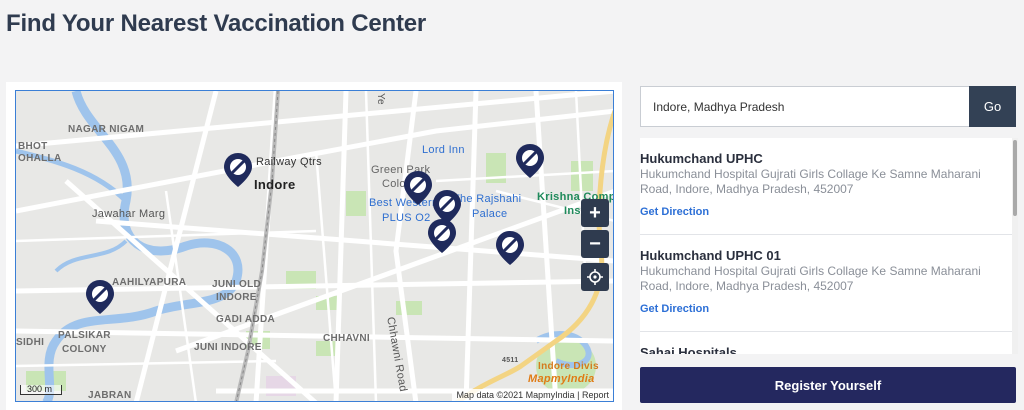 The width and height of the screenshot is (1024, 410). I want to click on map-label-ohalla: OHALLA, so click(40, 158).